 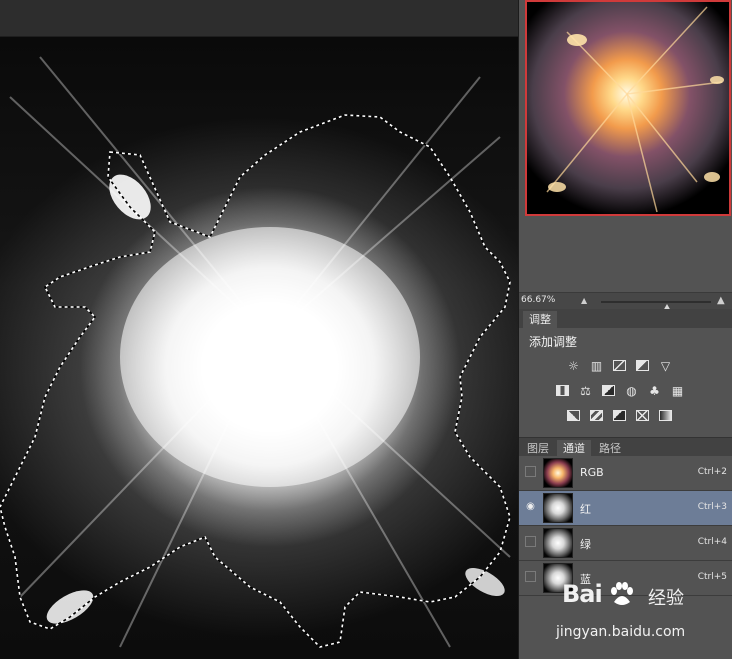 What do you see at coordinates (665, 415) in the screenshot?
I see `gradient-map-icon` at bounding box center [665, 415].